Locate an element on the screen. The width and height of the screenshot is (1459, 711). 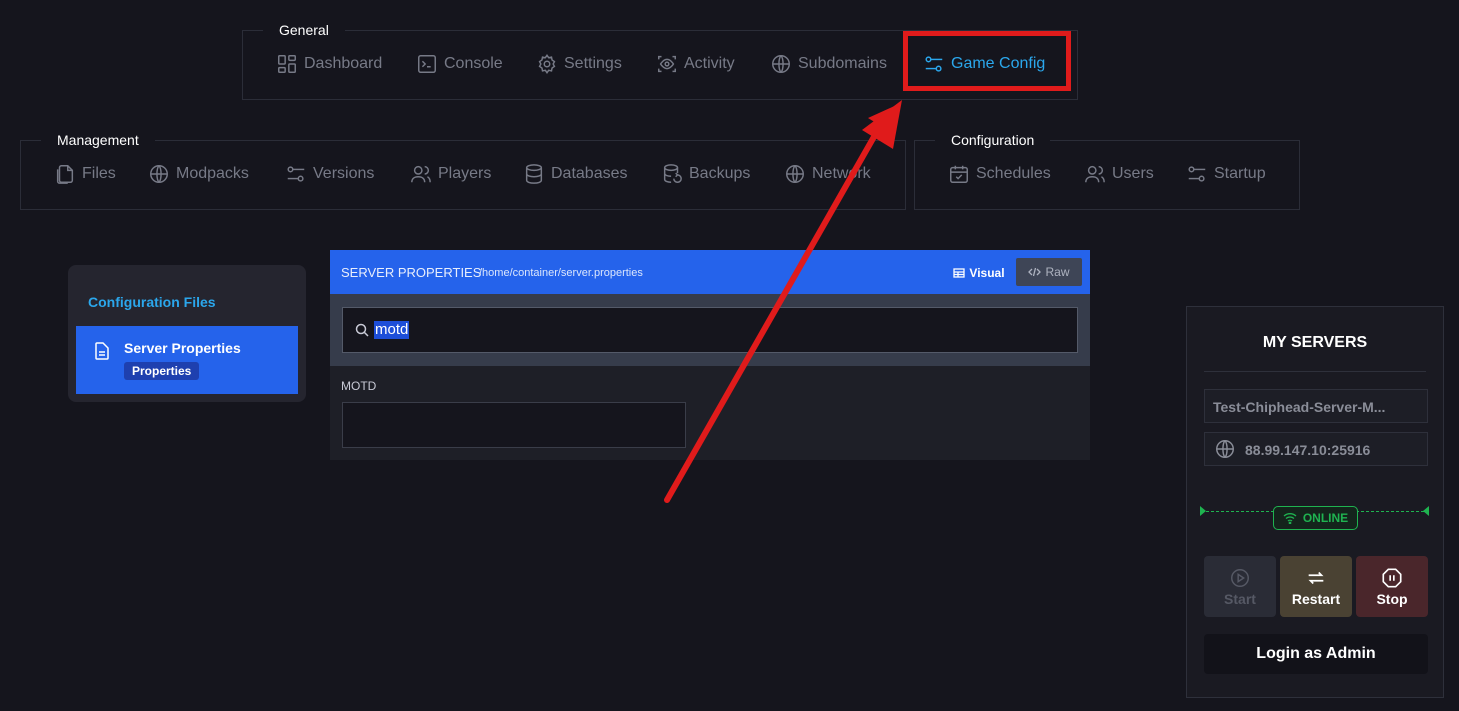
nav-item-dashboard: Dashboard is located at coordinates (329, 64).